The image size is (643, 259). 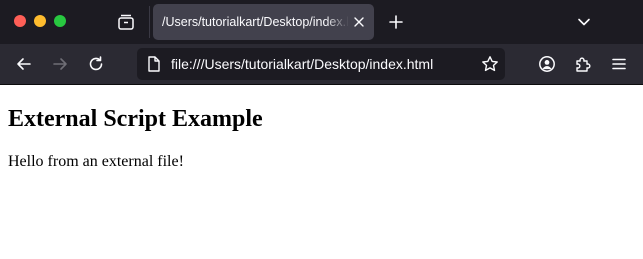 I want to click on tab-title: /Users/tutorialkart/Desktop/index.html, so click(x=255, y=22).